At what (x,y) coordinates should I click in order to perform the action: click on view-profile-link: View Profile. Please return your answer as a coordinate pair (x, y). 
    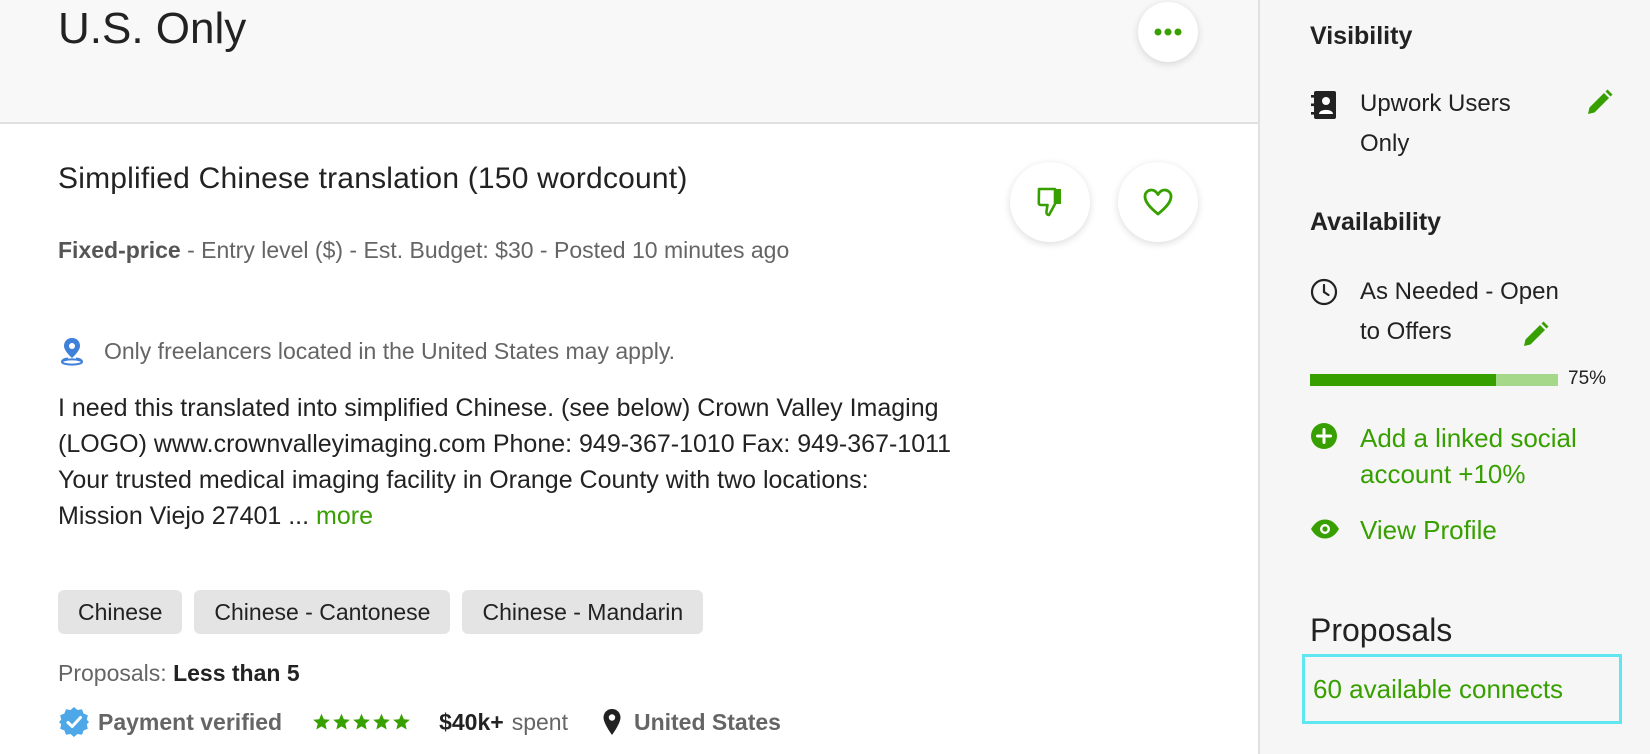
    Looking at the image, I should click on (1428, 530).